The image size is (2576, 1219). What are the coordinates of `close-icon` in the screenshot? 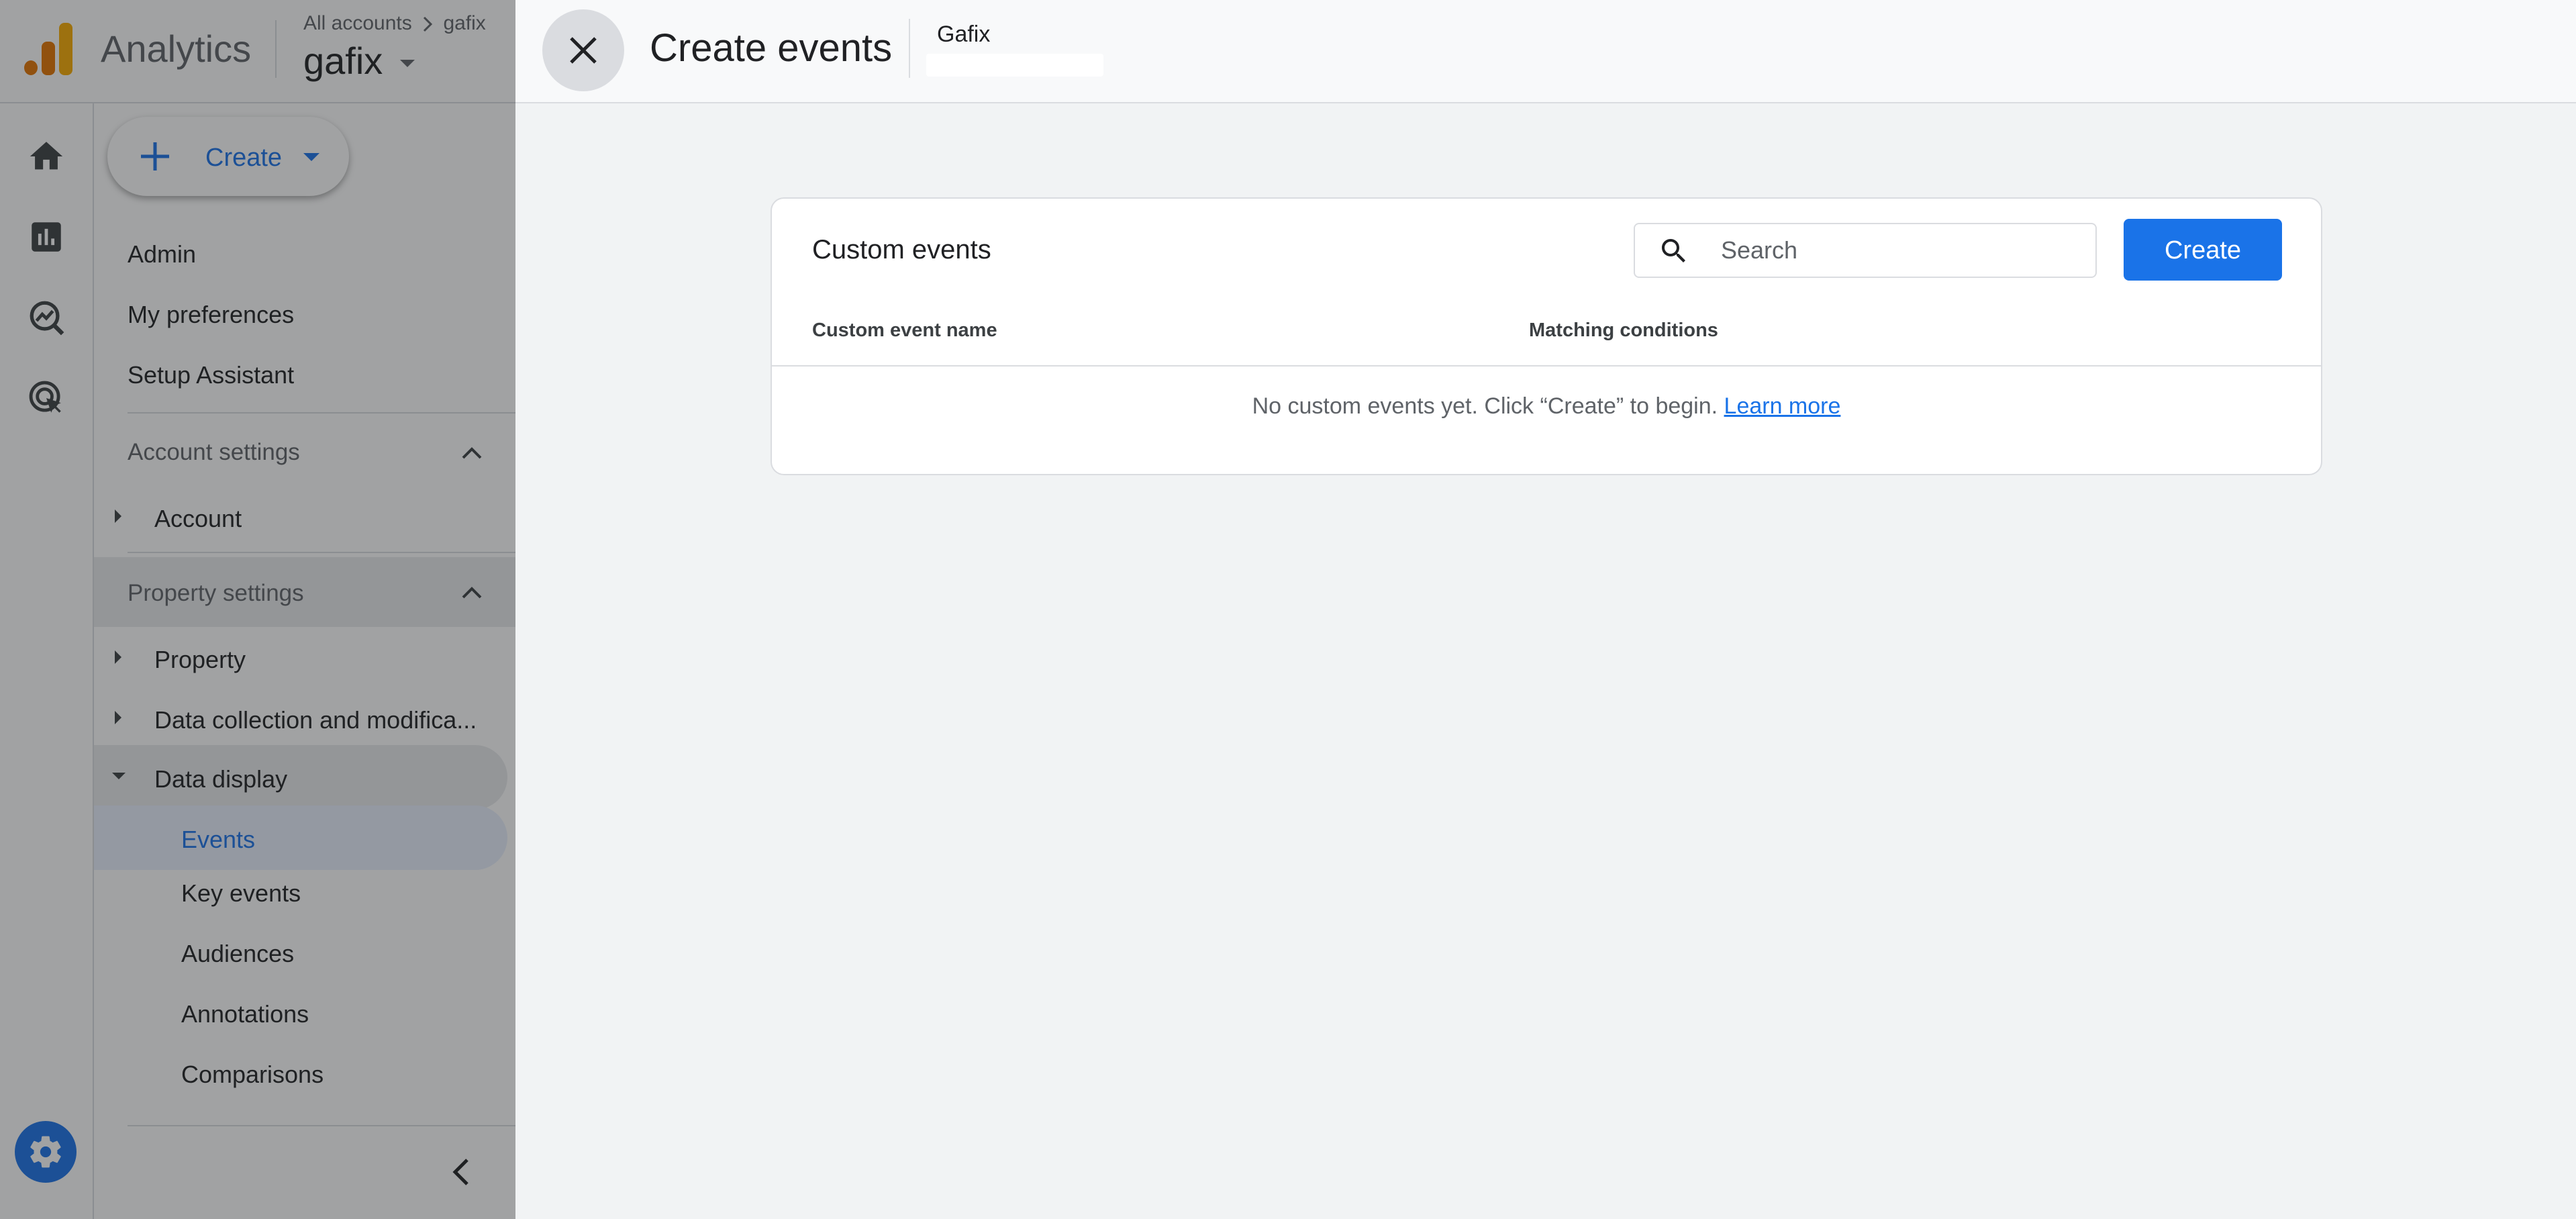 It's located at (583, 51).